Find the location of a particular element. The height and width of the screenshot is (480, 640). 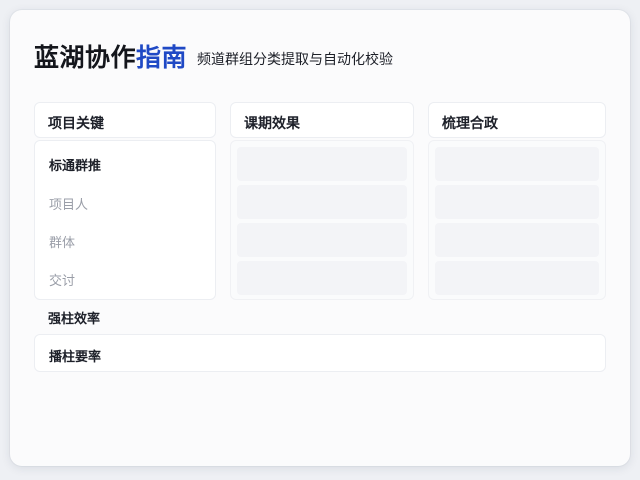

summary-row: 播柱要率 is located at coordinates (320, 353).